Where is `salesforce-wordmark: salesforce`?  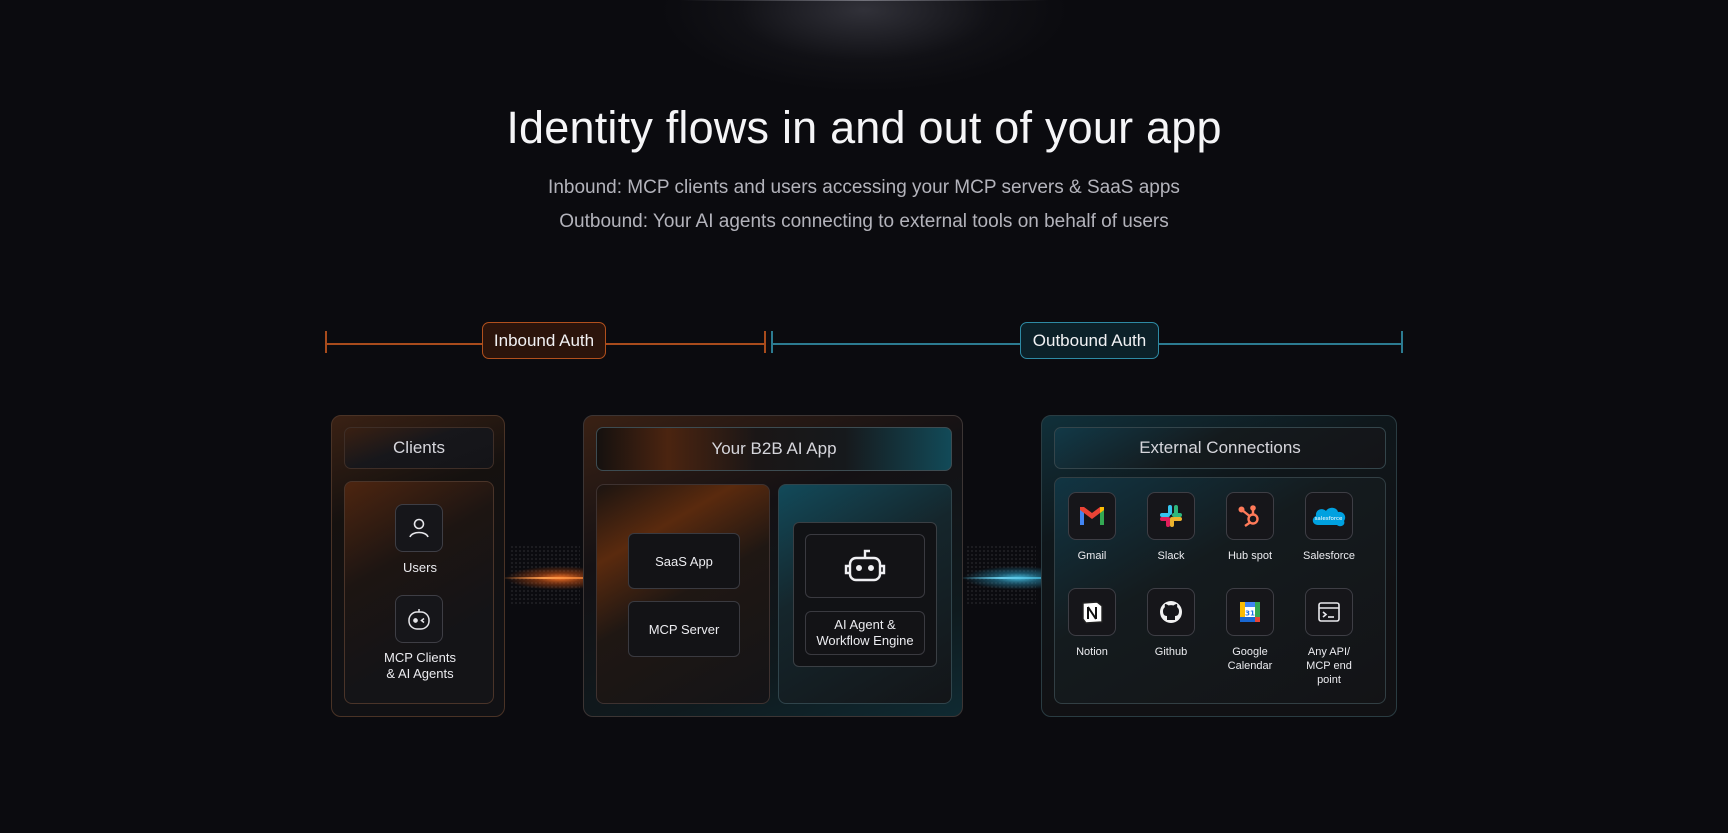 salesforce-wordmark: salesforce is located at coordinates (1329, 519).